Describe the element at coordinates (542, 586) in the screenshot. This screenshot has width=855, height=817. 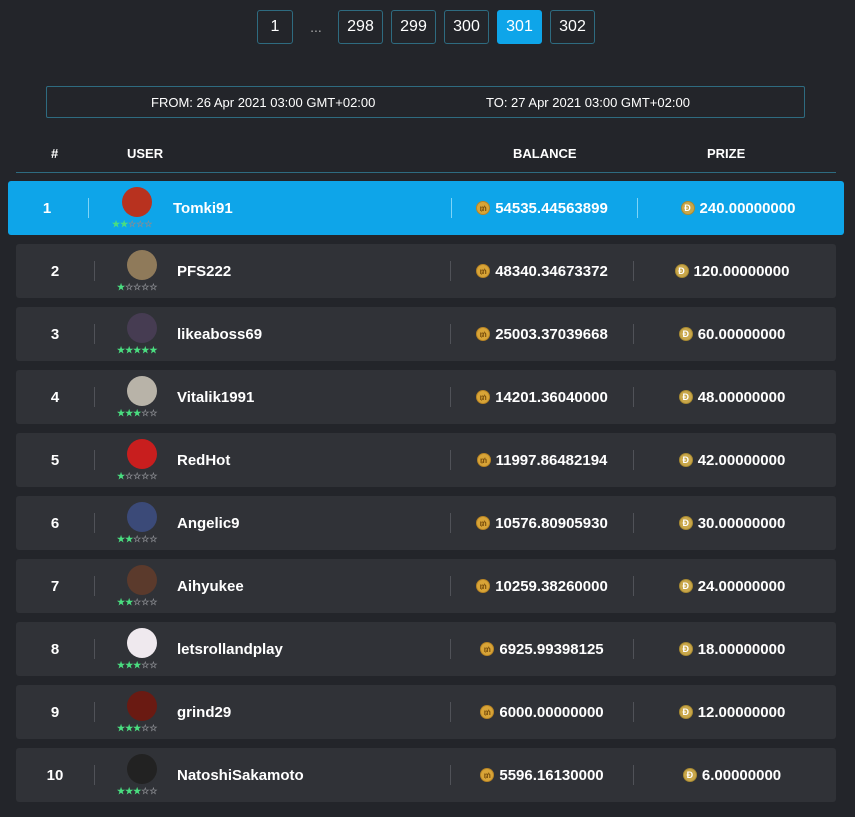
I see `balance-cell: ₥ 10259.38260000` at that location.